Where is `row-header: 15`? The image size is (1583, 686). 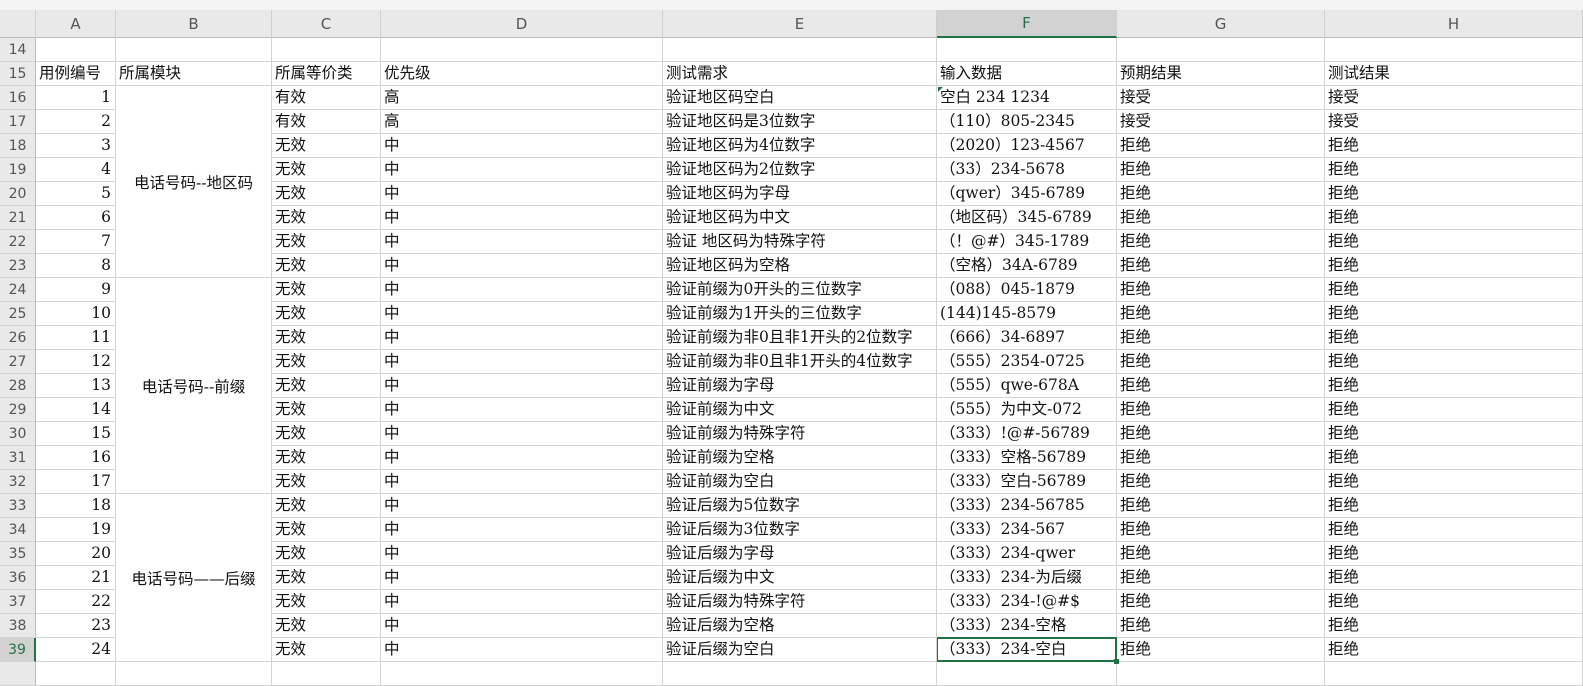
row-header: 15 is located at coordinates (18, 74).